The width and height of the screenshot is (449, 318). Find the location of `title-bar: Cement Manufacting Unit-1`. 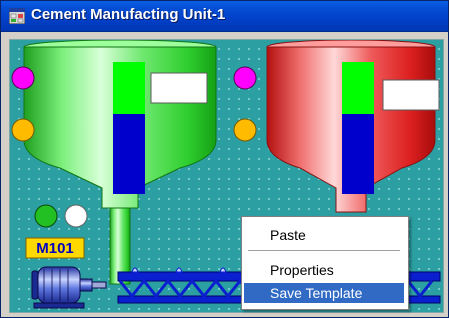

title-bar: Cement Manufacting Unit-1 is located at coordinates (224, 16).